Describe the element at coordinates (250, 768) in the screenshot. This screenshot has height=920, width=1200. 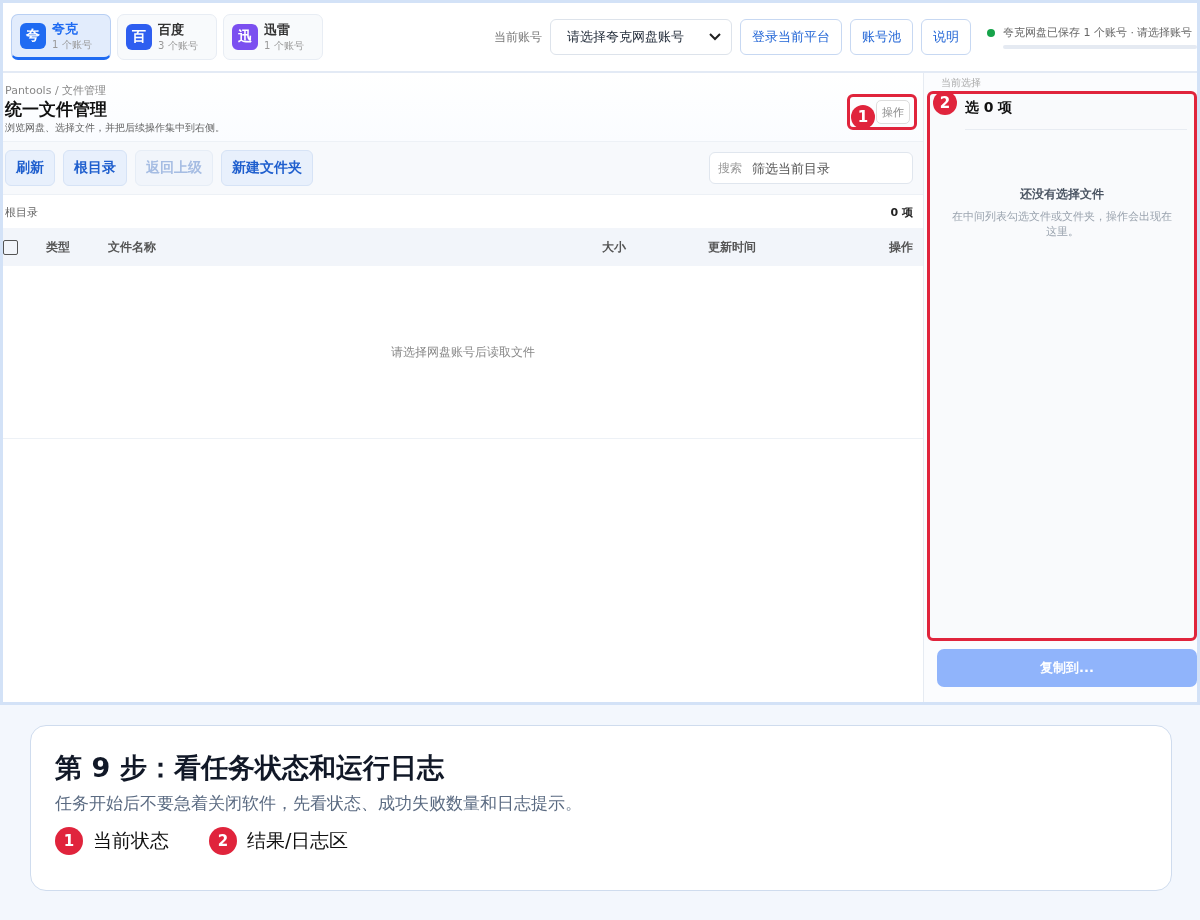
I see `step-title: 第 9 步：看任务状态和运行日志` at that location.